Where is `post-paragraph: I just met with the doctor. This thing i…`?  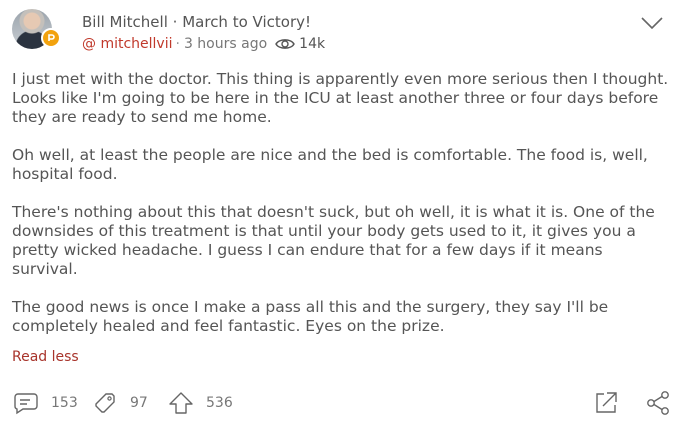
post-paragraph: I just met with the doctor. This thing i… is located at coordinates (340, 98).